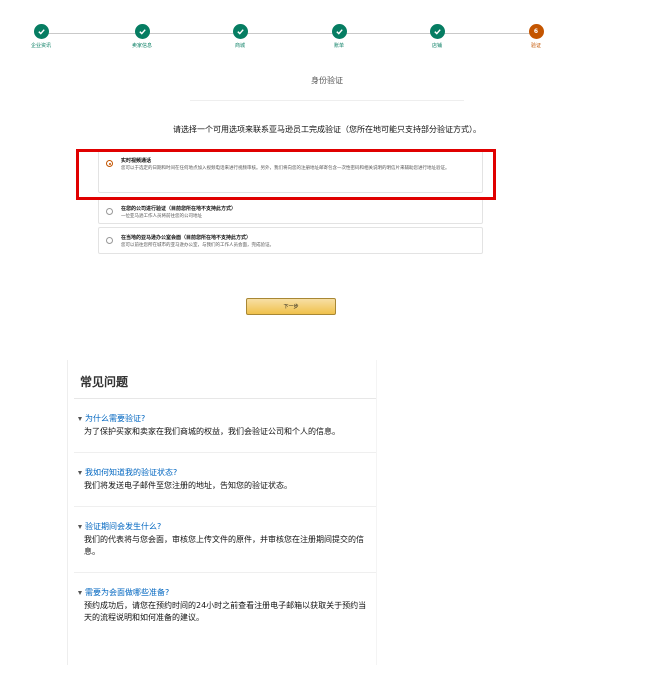 The width and height of the screenshot is (654, 674). What do you see at coordinates (127, 592) in the screenshot?
I see `faq-question-text: 需要为会面做哪些准备?` at bounding box center [127, 592].